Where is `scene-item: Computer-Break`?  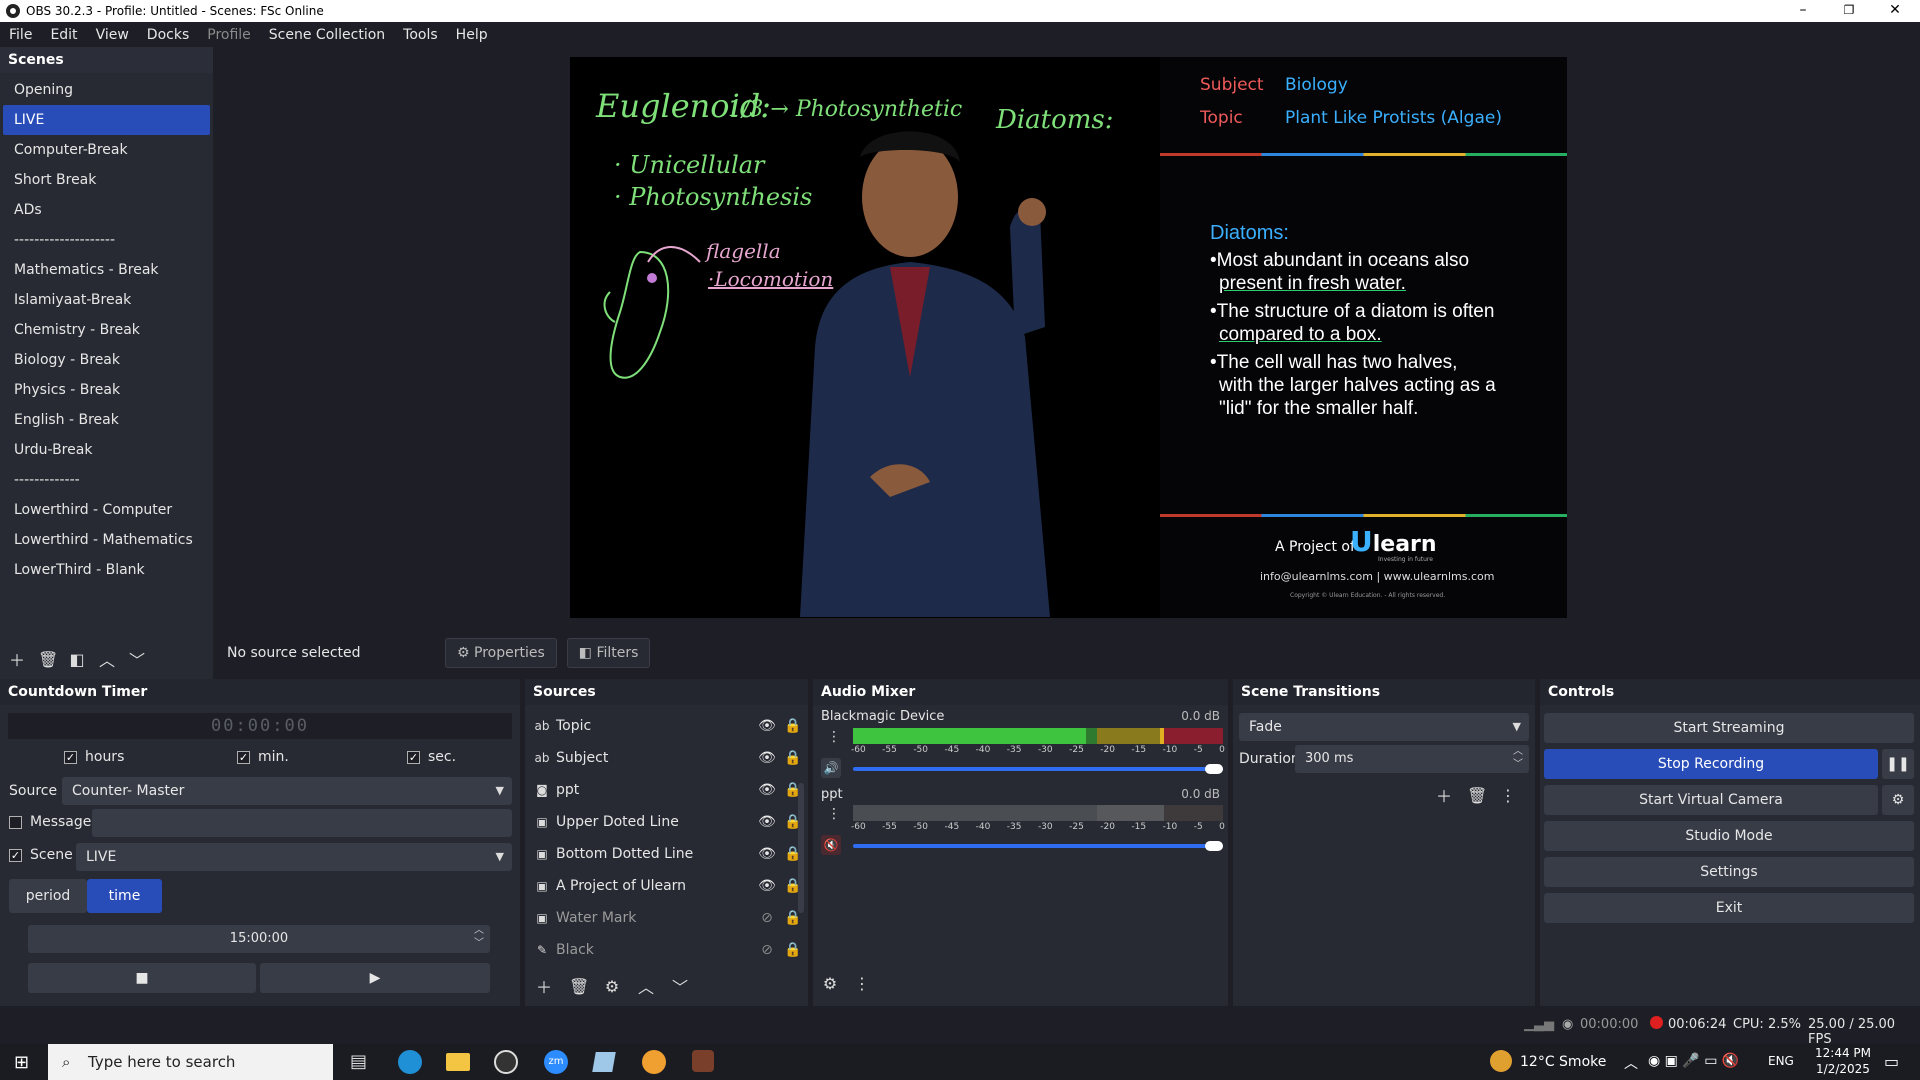
scene-item: Computer-Break is located at coordinates (106, 150).